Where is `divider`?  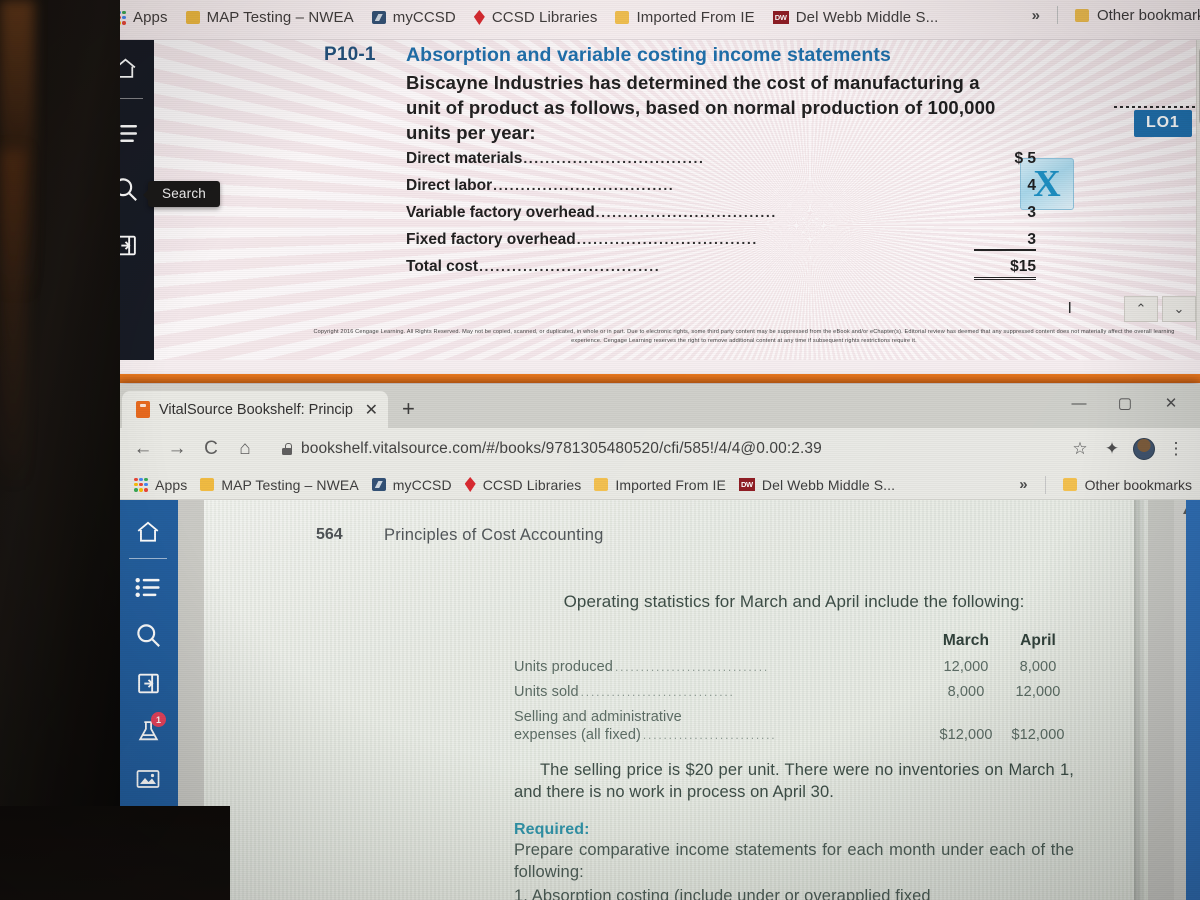
divider is located at coordinates (1057, 15).